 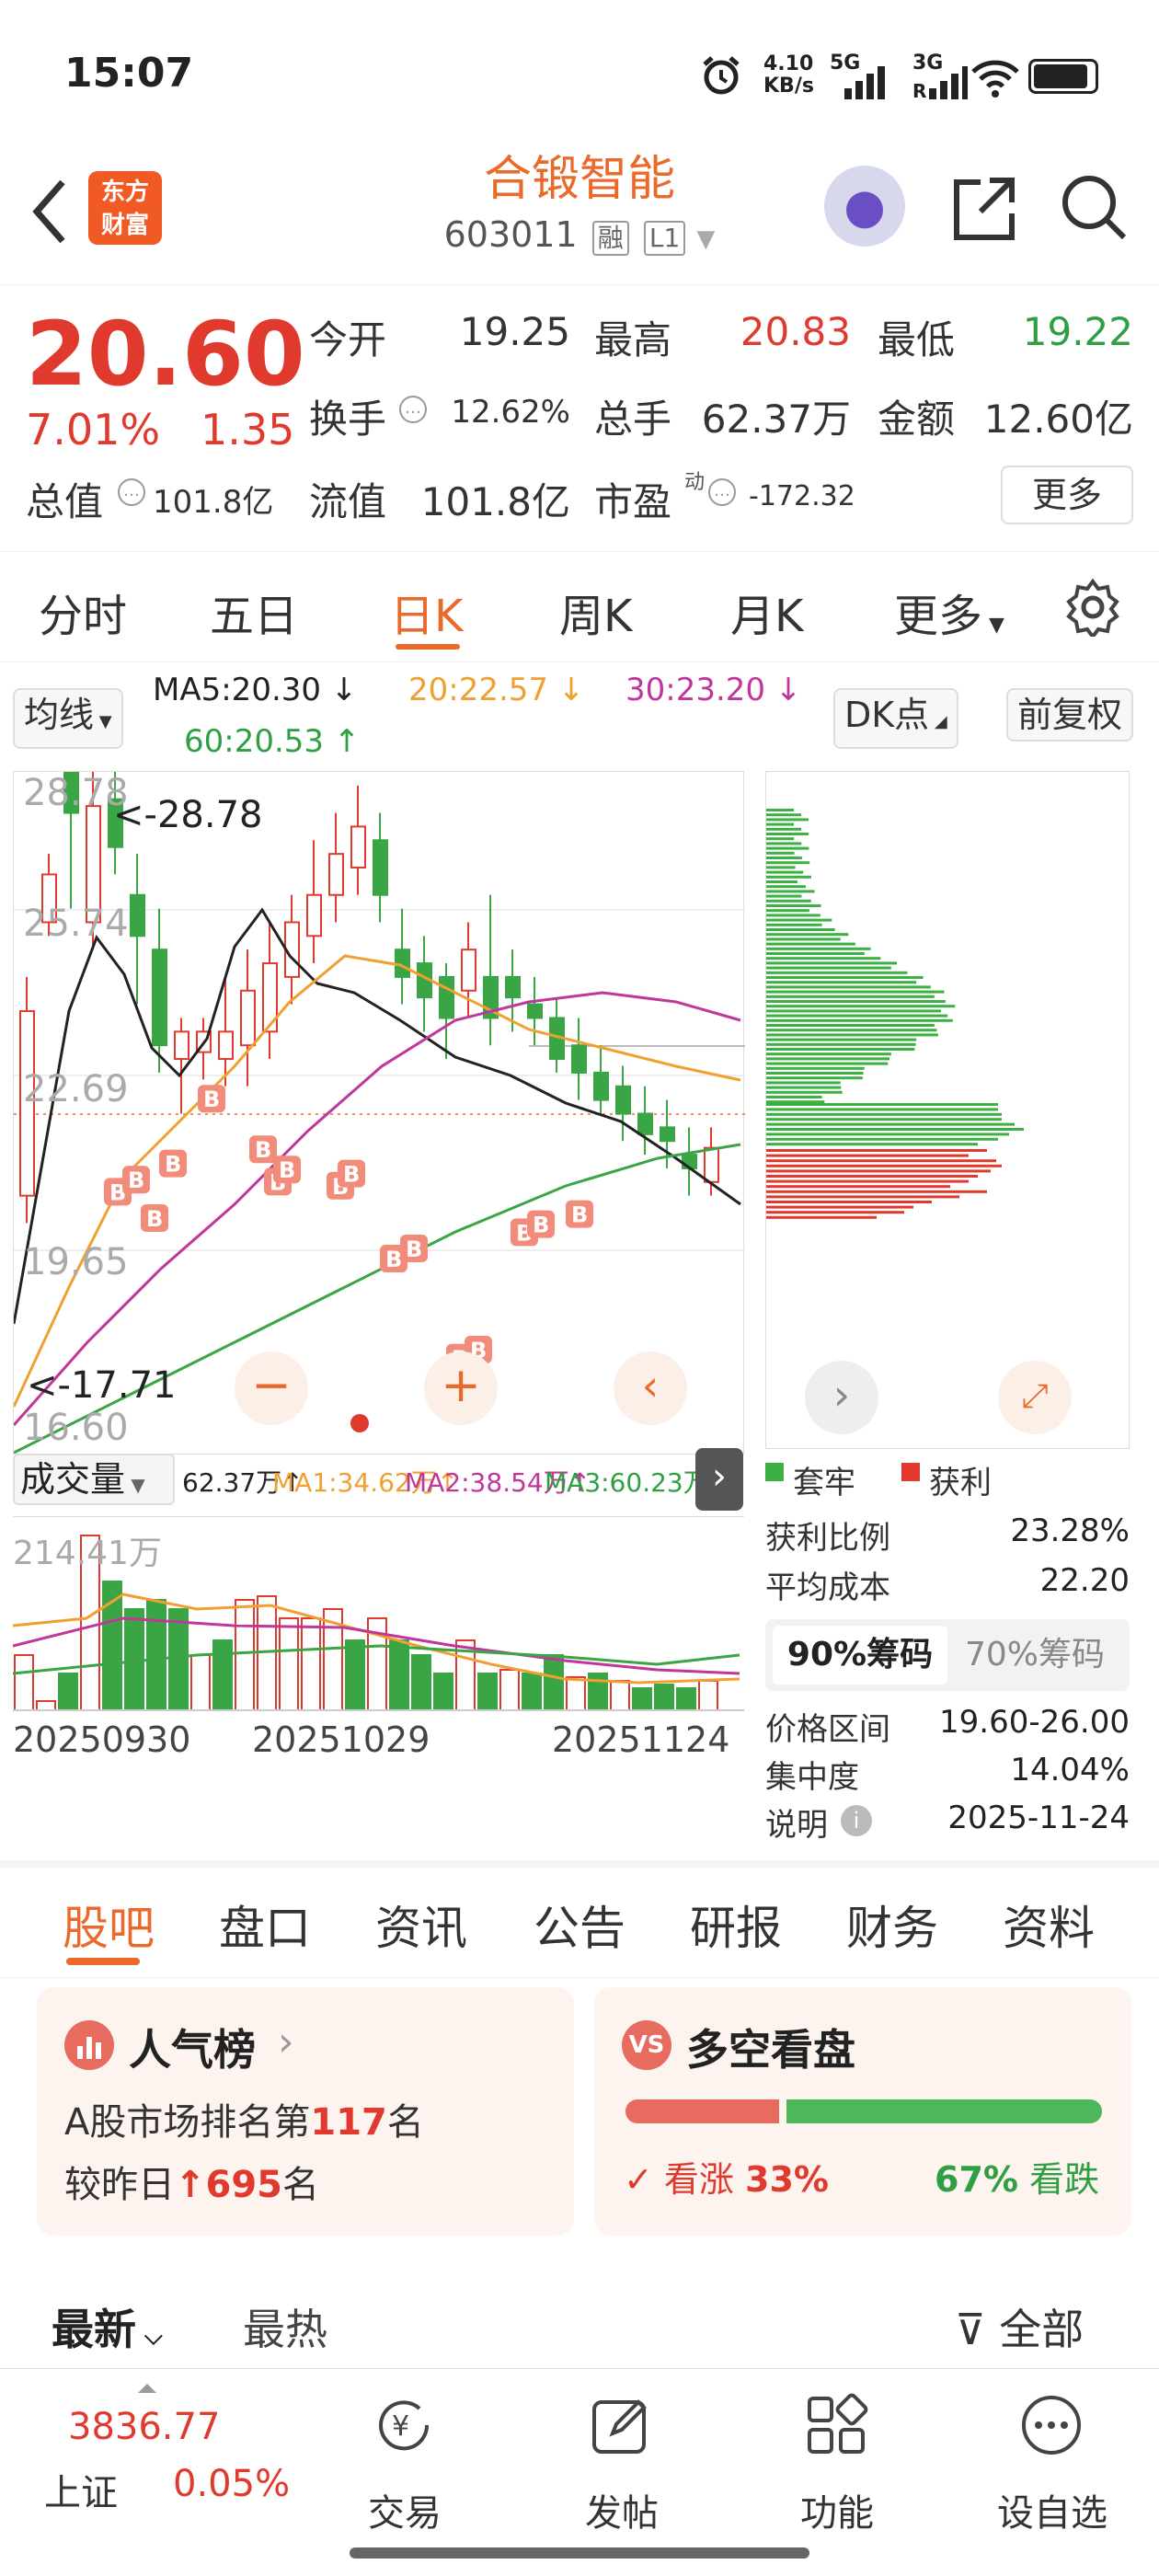 I want to click on volume-indicator-select: 成交量 ▼, so click(x=94, y=1479).